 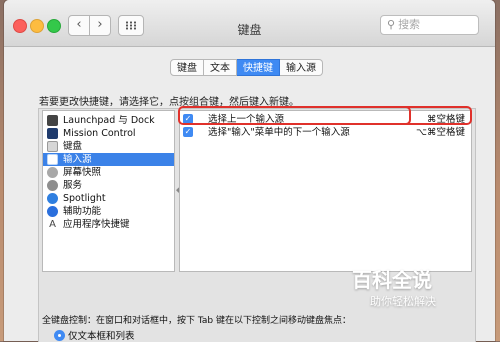 What do you see at coordinates (108, 159) in the screenshot?
I see `category-input-sources: 输入源` at bounding box center [108, 159].